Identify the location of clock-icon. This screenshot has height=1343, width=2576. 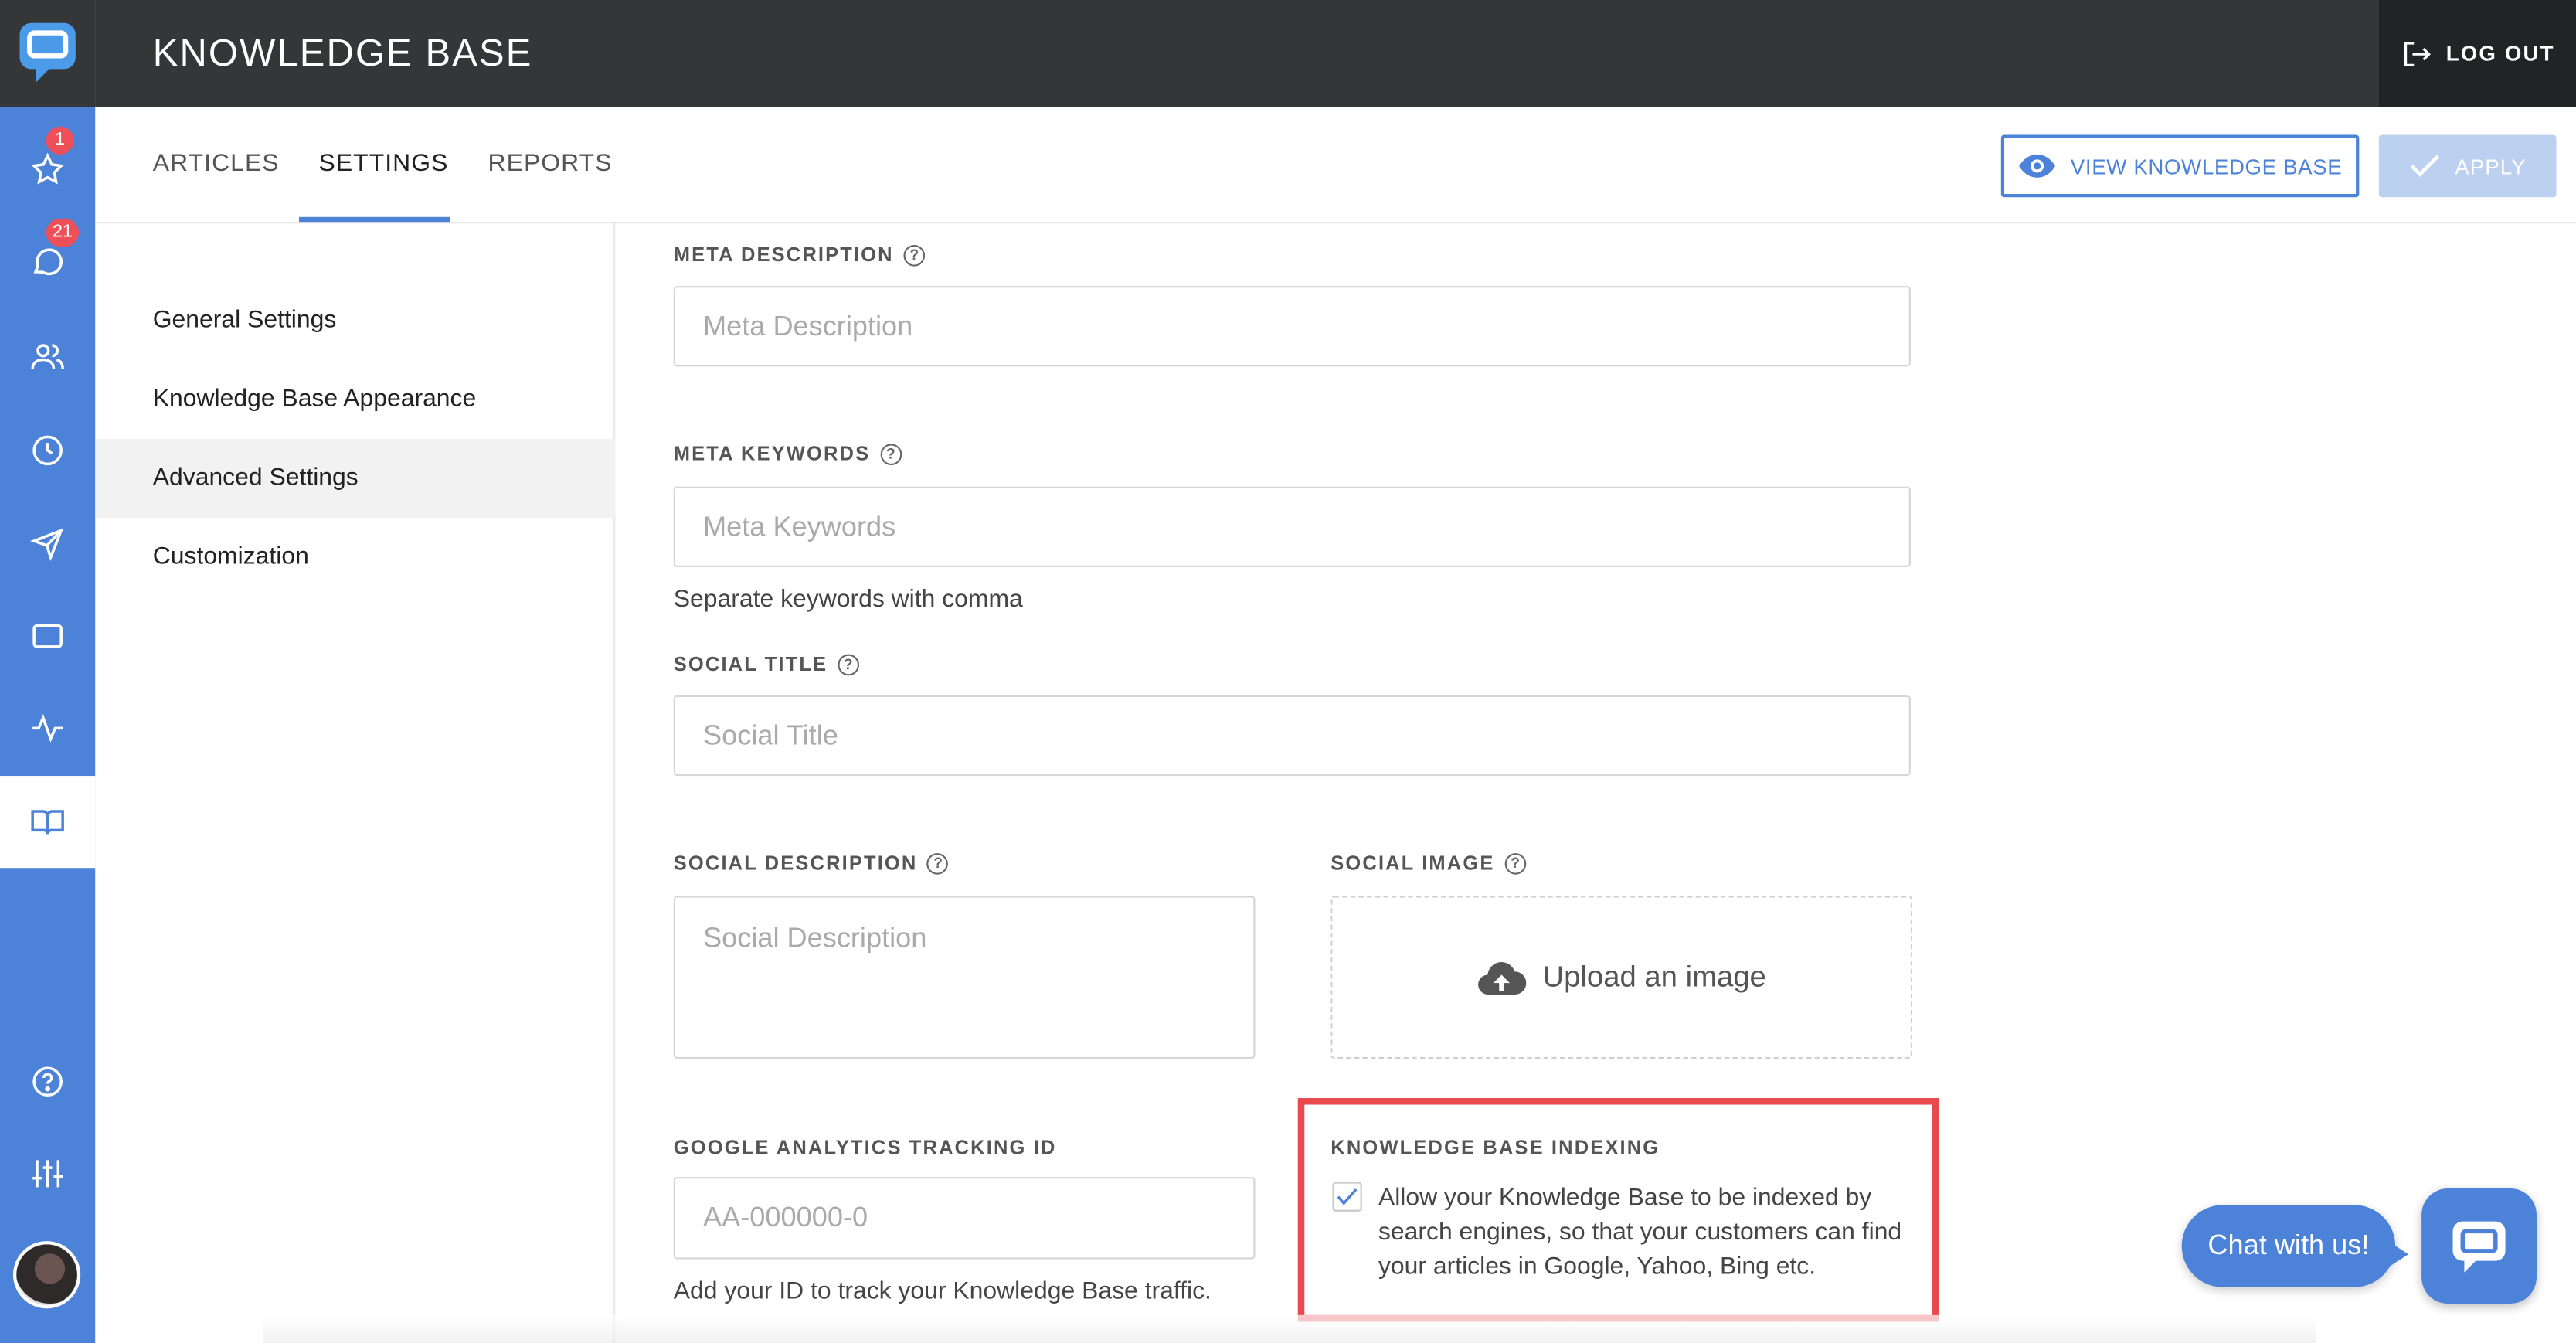
(47, 450).